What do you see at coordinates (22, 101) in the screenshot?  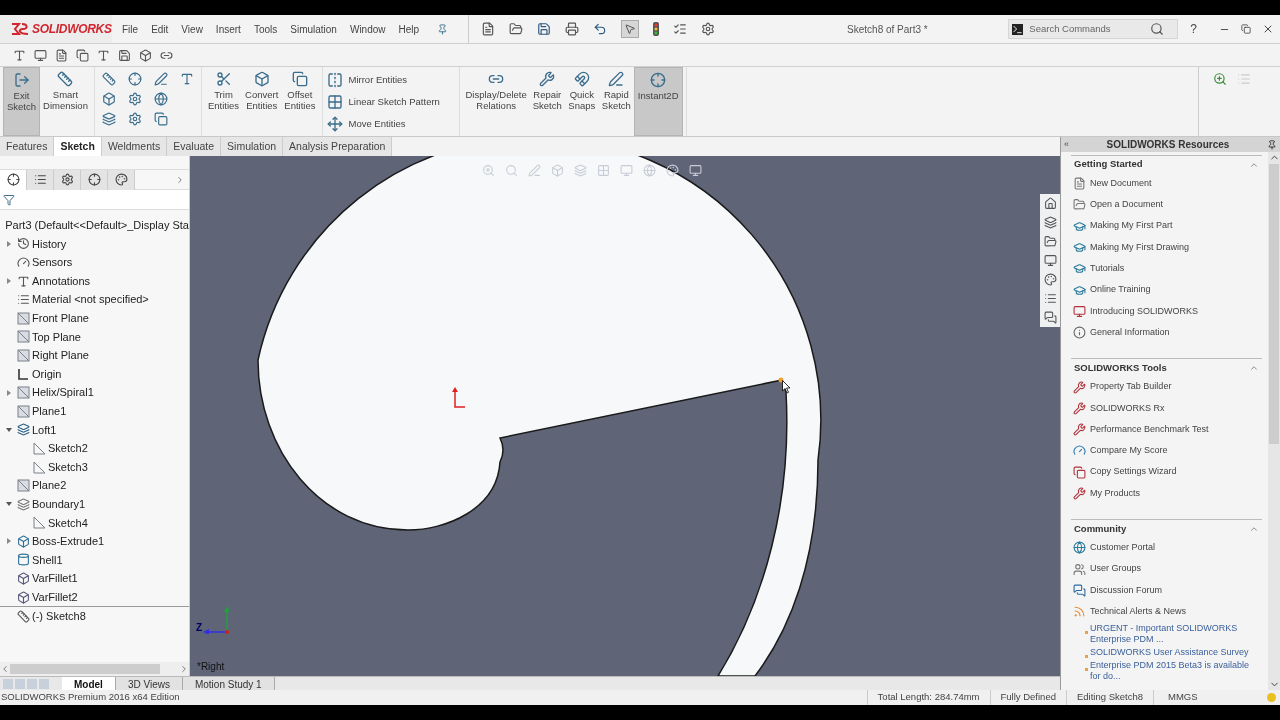 I see `command-button: Exit Sketch` at bounding box center [22, 101].